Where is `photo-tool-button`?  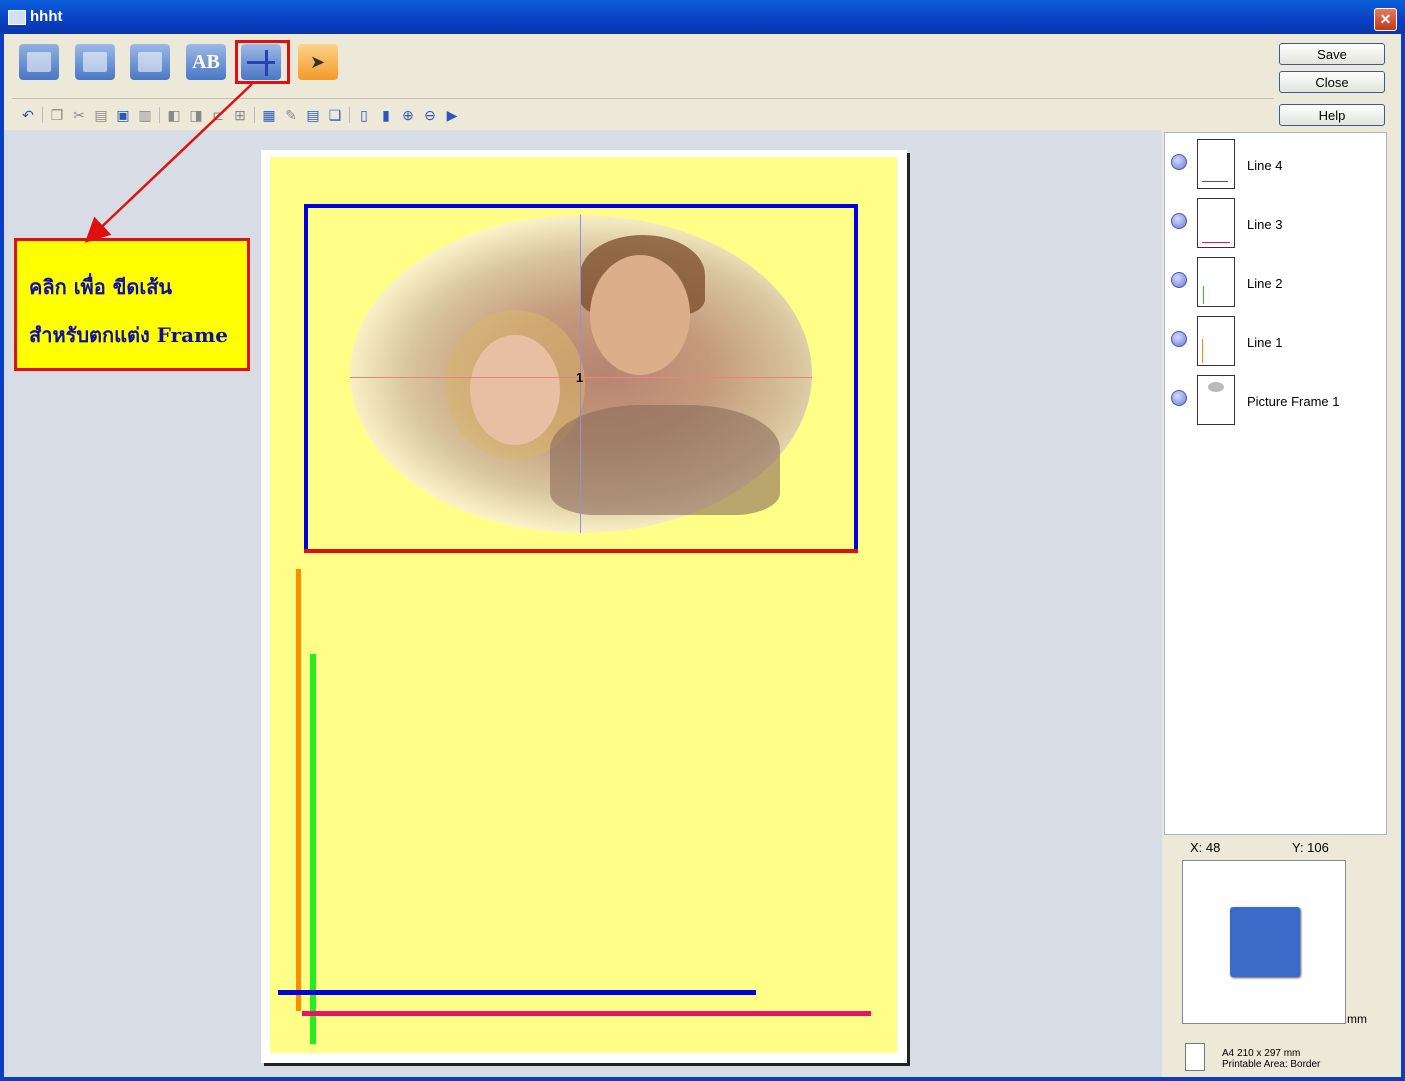
photo-tool-button is located at coordinates (95, 62).